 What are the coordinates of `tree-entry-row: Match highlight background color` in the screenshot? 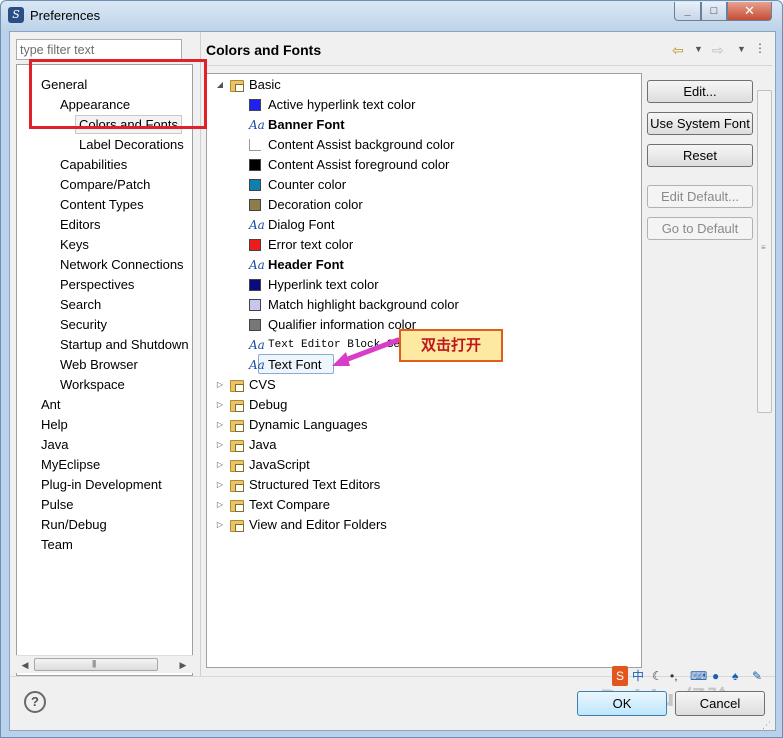 It's located at (422, 305).